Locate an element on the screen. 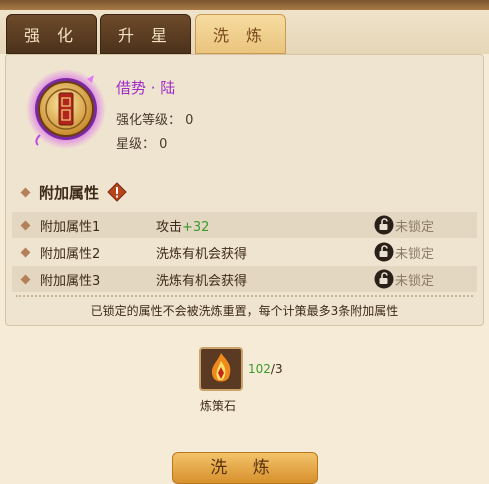  material-name: 炼策石 is located at coordinates (218, 406).